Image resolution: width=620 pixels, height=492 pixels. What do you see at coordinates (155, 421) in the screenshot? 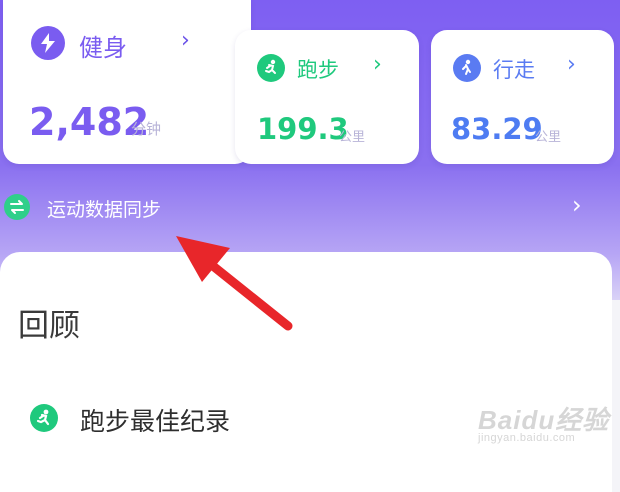
I see `running-best-record-label: 跑步最佳纪录` at bounding box center [155, 421].